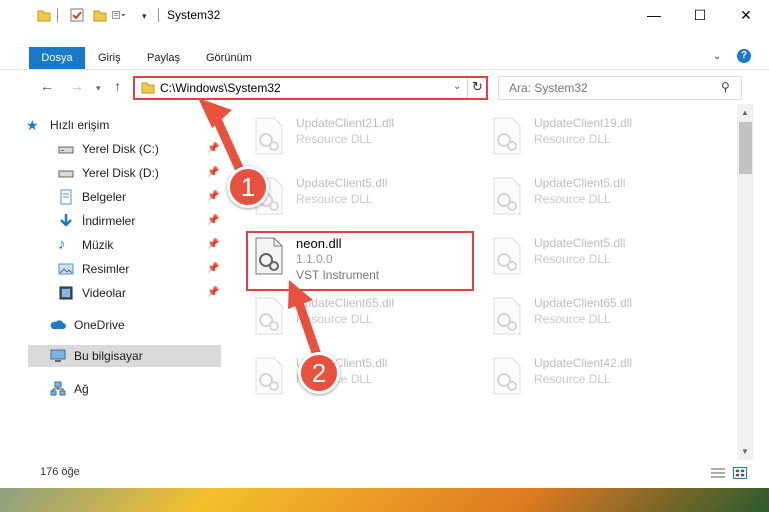  Describe the element at coordinates (262, 236) in the screenshot. I see `annotation-arrows` at that location.